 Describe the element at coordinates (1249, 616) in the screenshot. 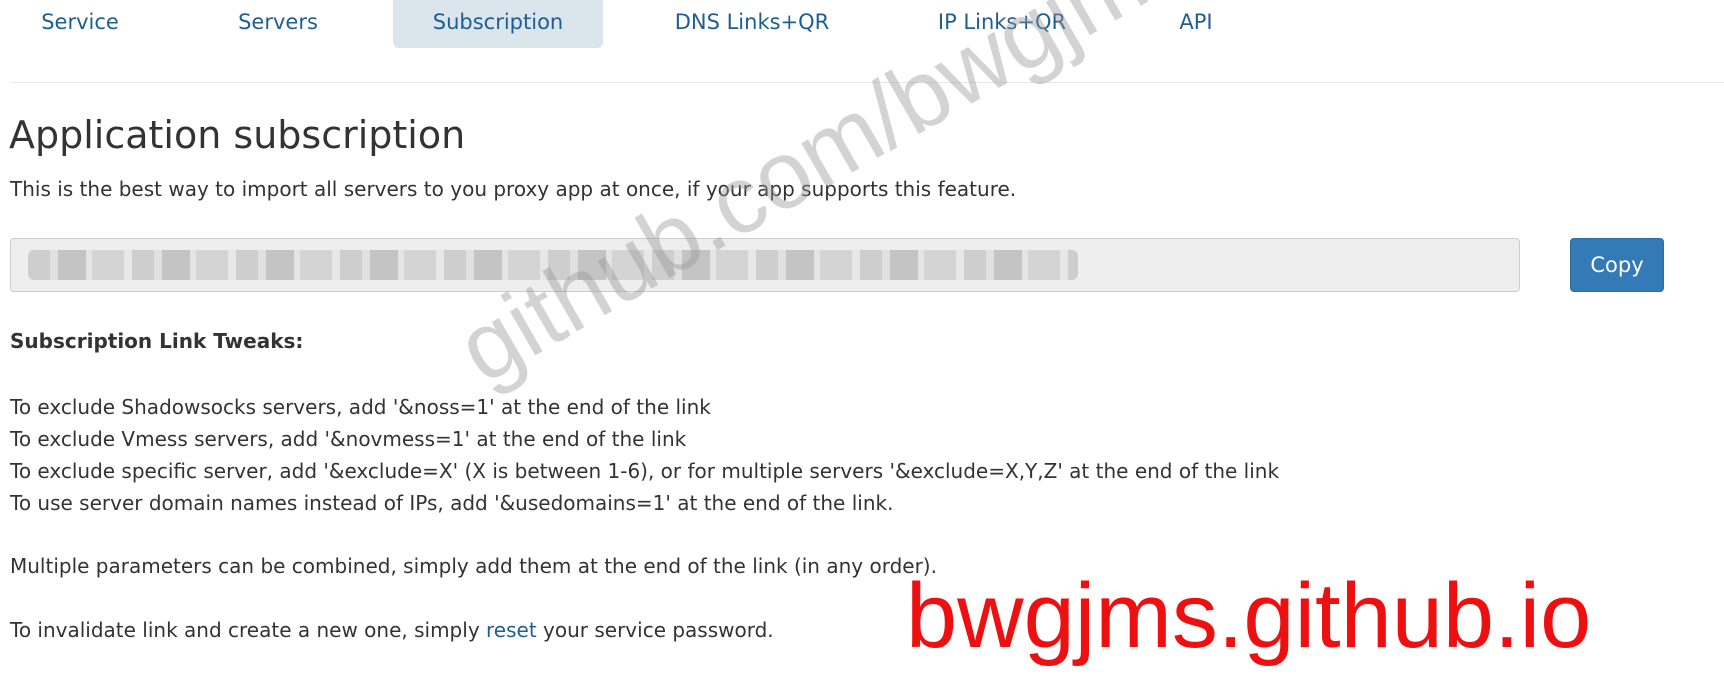

I see `red-watermark: bwgjms.github.io` at that location.